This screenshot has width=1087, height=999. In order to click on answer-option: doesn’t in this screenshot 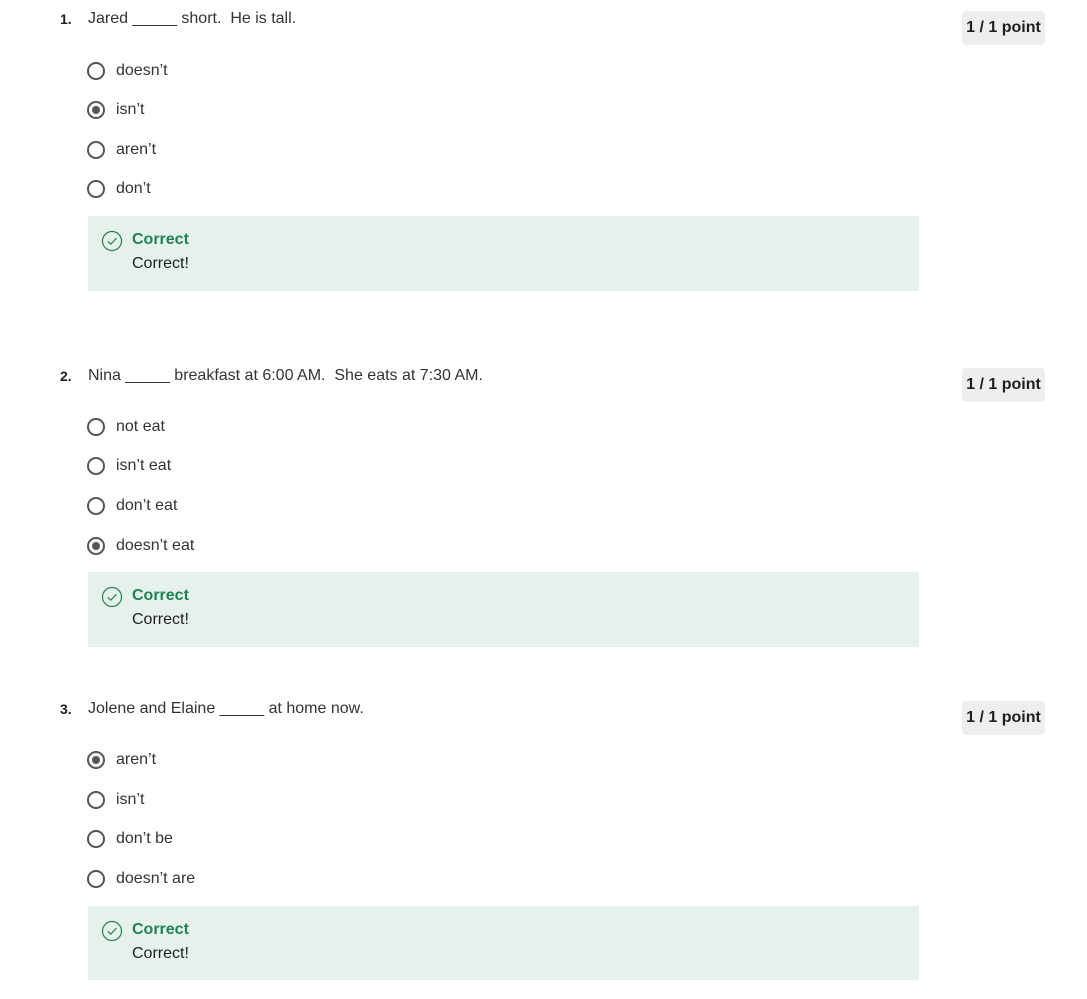, I will do `click(127, 71)`.